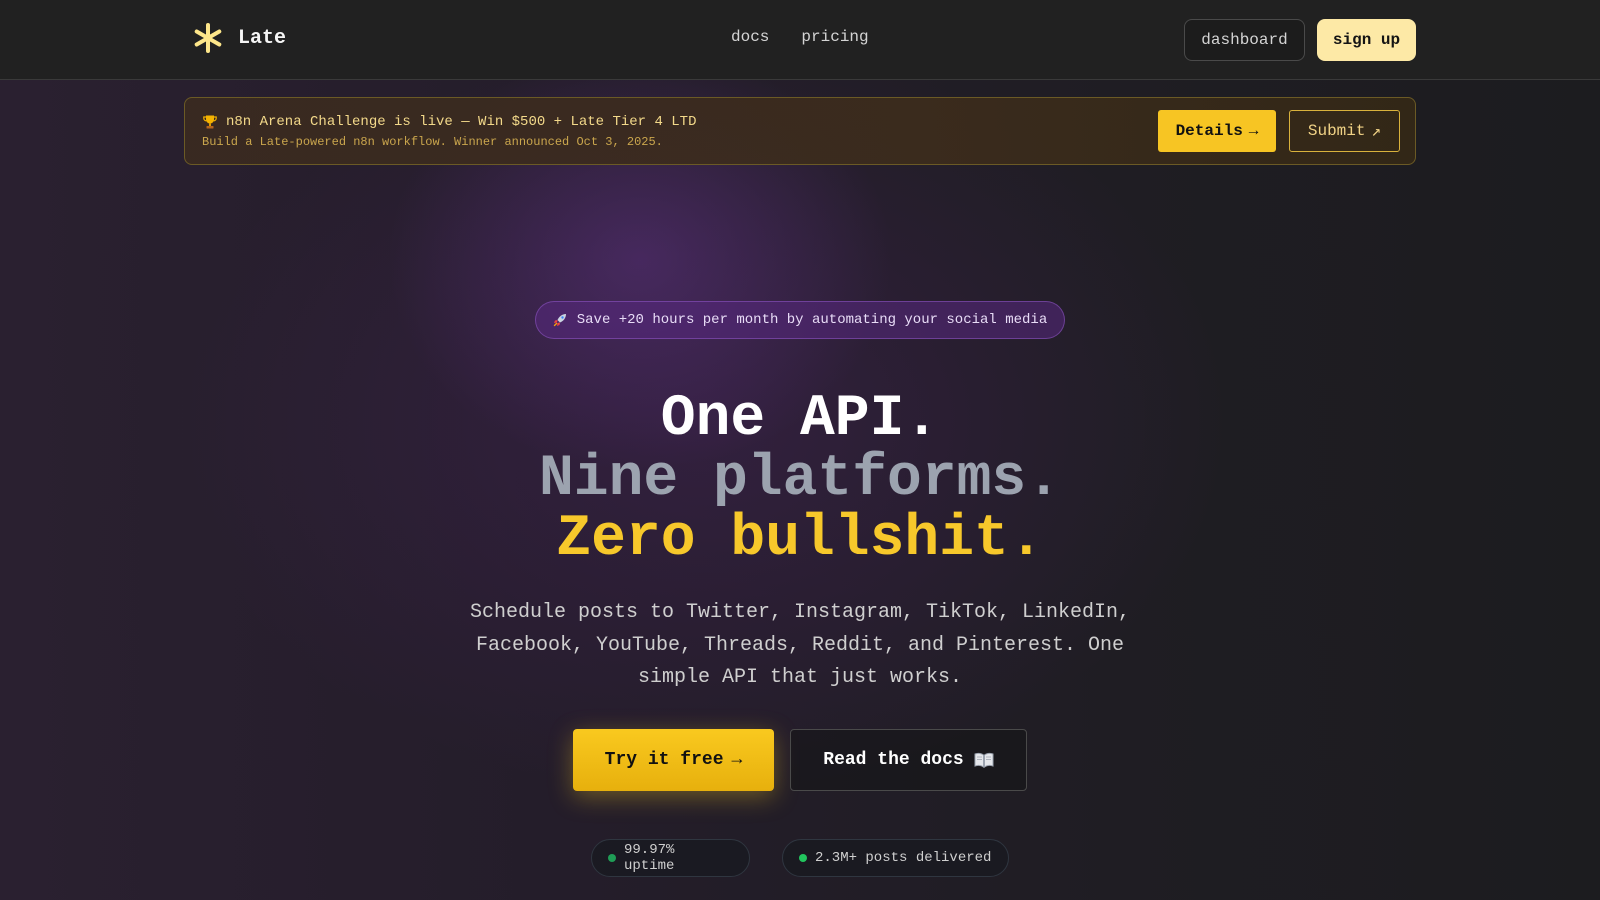  I want to click on details-button: Details →, so click(1217, 131).